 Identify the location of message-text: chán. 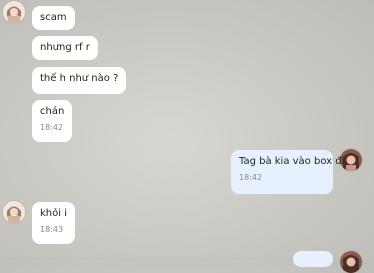
(52, 111).